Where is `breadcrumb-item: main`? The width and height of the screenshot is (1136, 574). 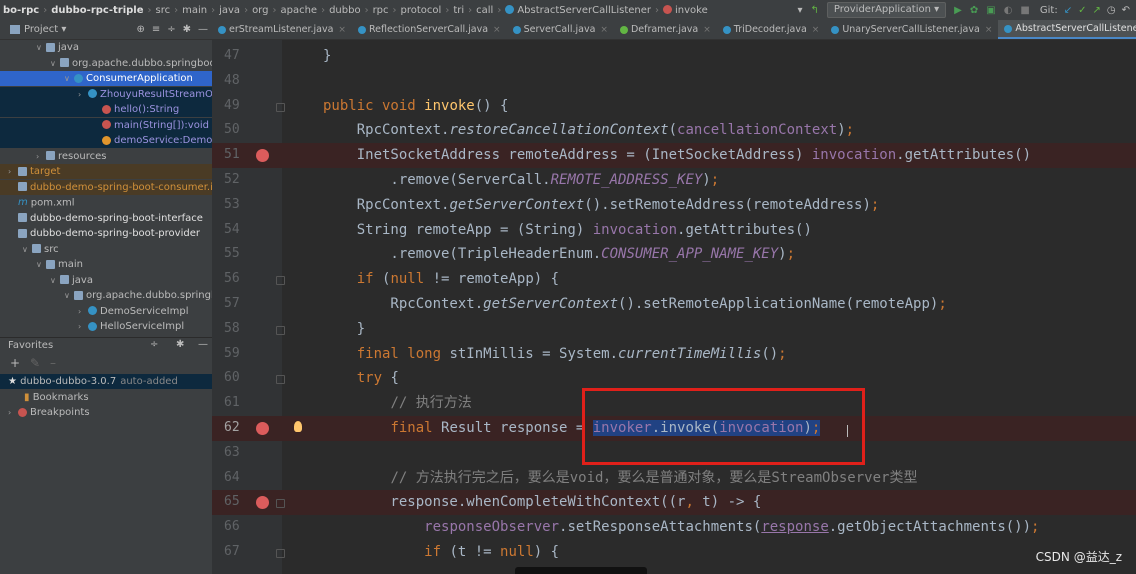 breadcrumb-item: main is located at coordinates (194, 10).